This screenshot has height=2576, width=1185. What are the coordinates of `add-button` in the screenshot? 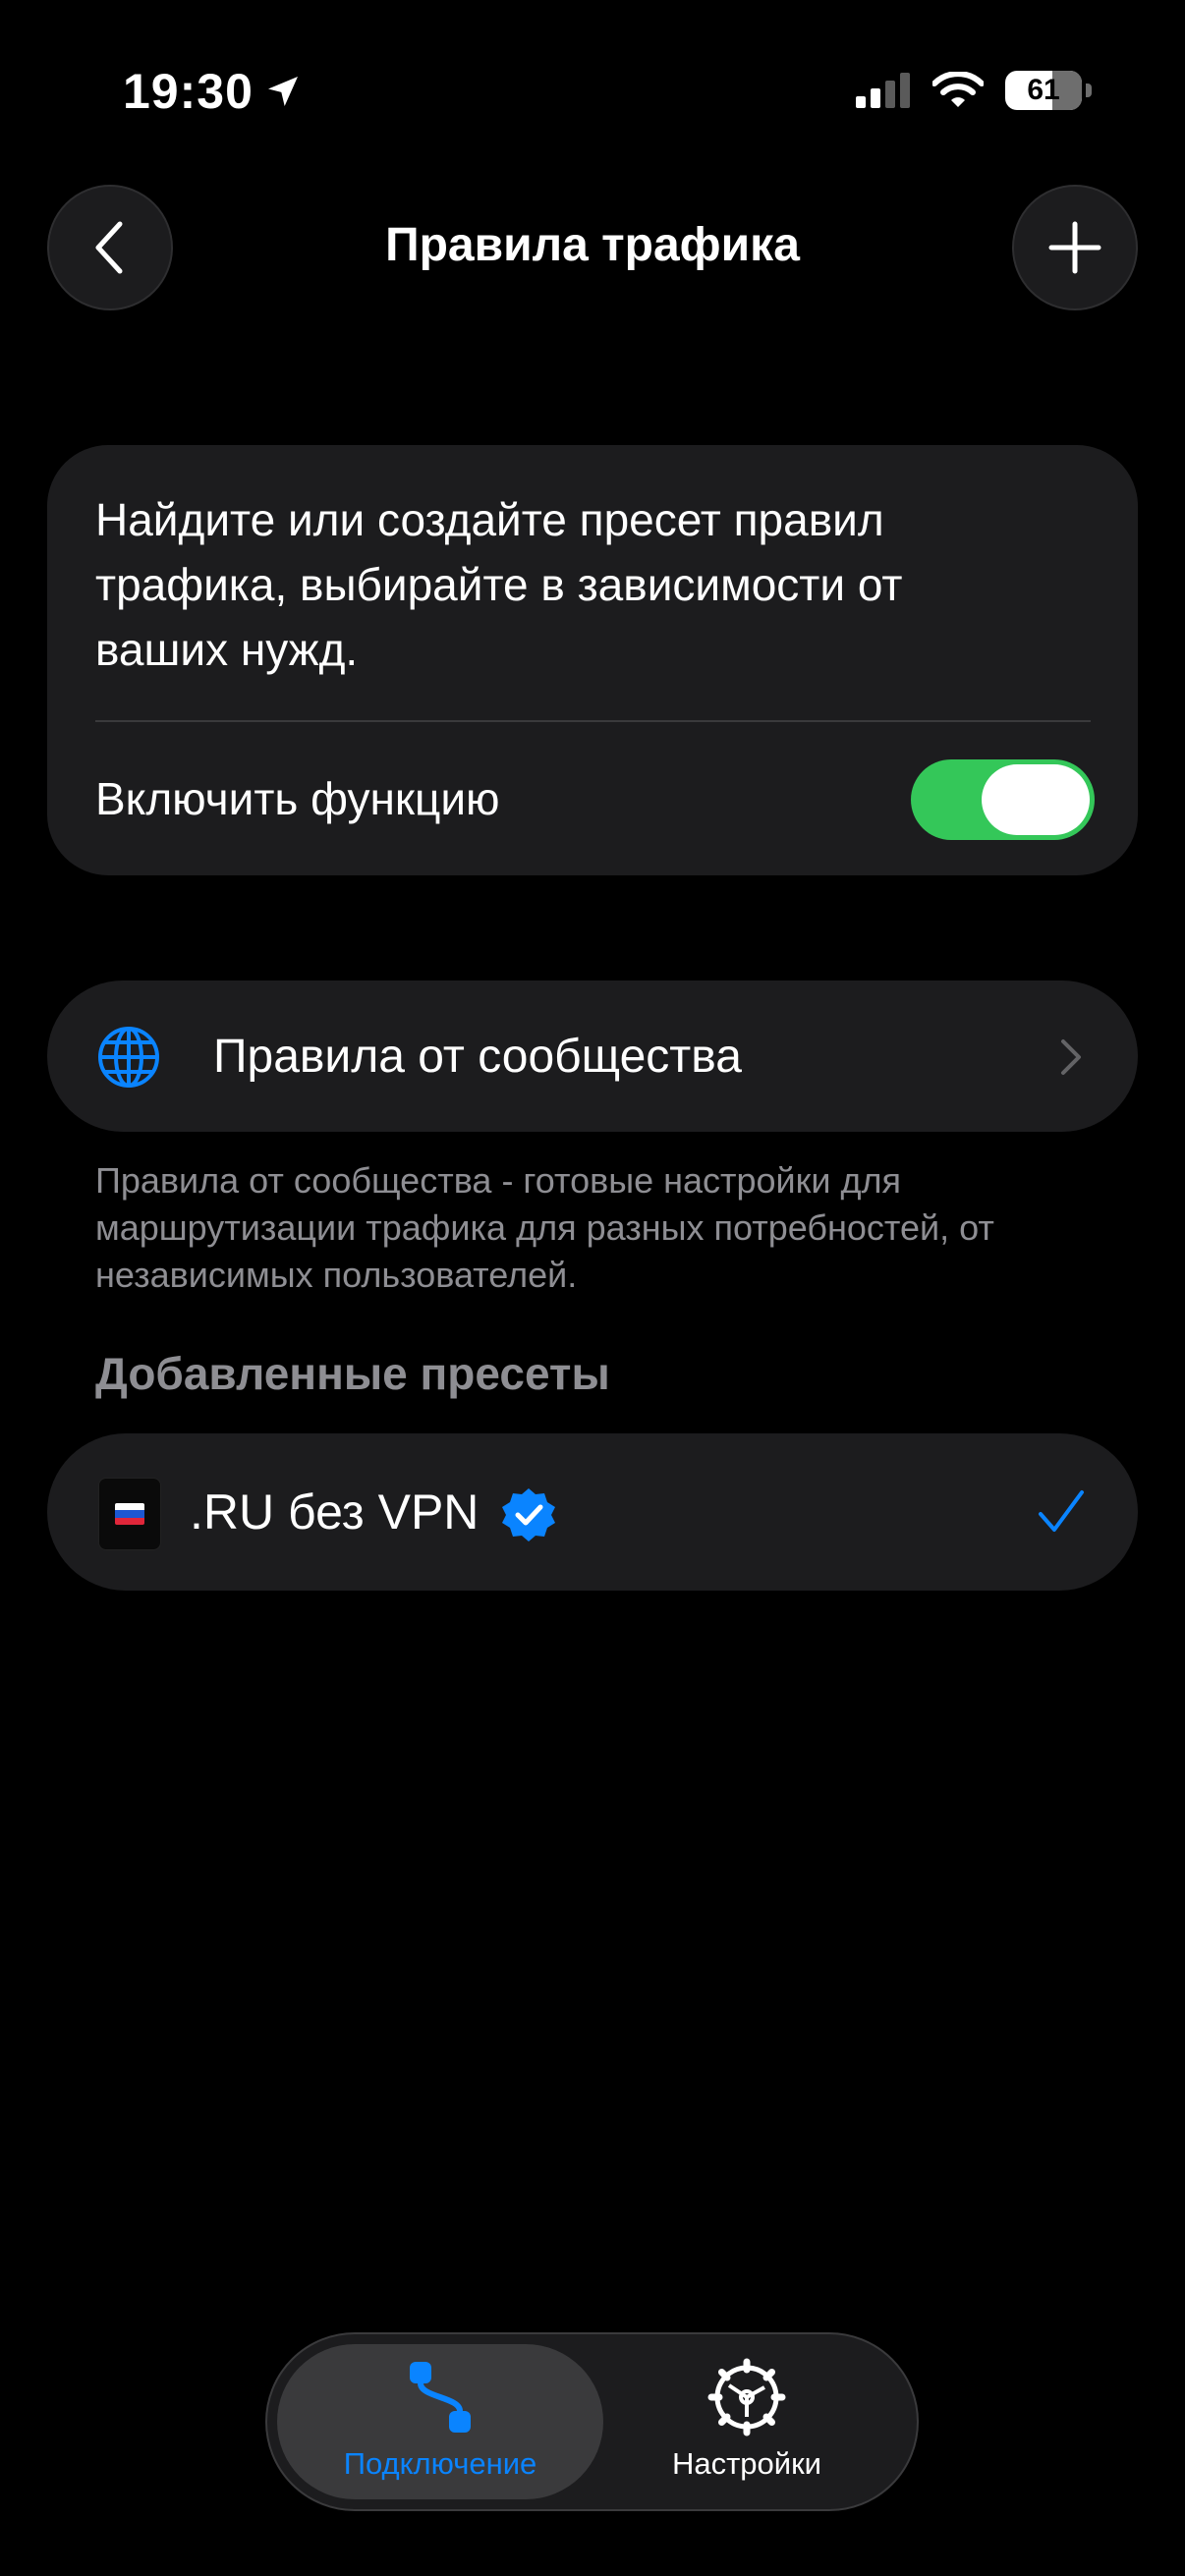 It's located at (1075, 247).